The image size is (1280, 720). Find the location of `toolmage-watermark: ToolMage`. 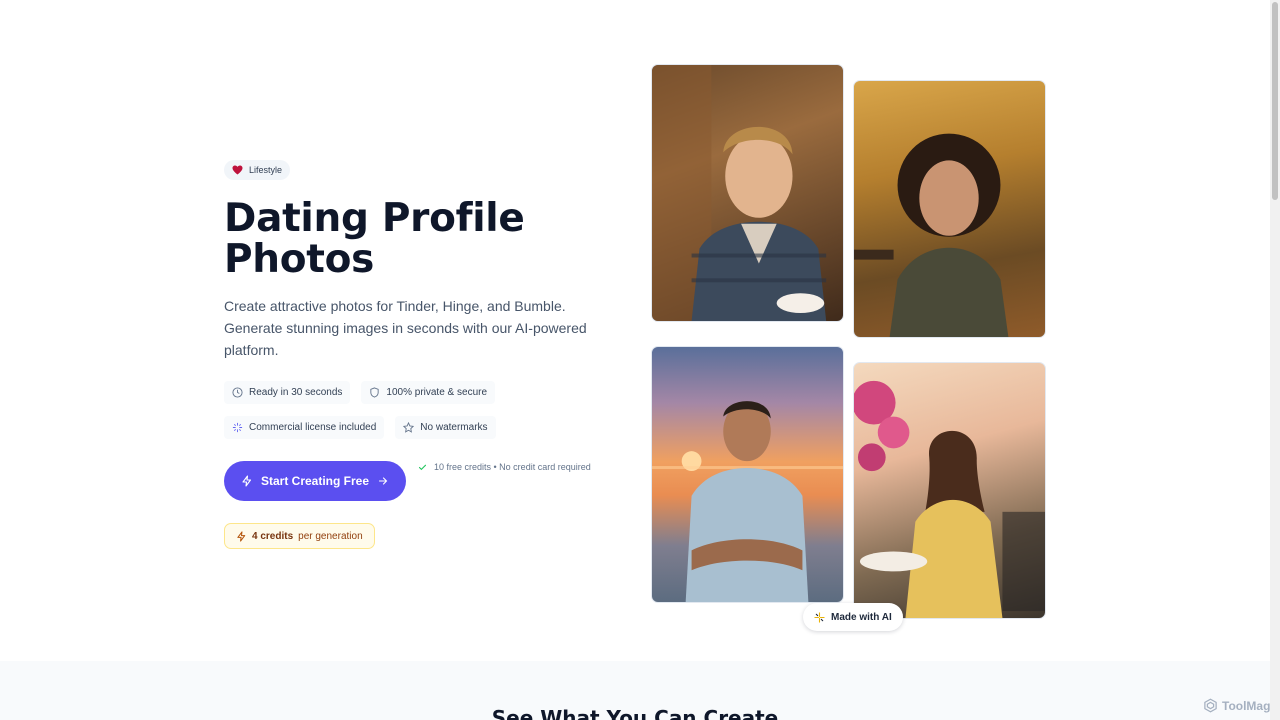

toolmage-watermark: ToolMage is located at coordinates (1240, 705).